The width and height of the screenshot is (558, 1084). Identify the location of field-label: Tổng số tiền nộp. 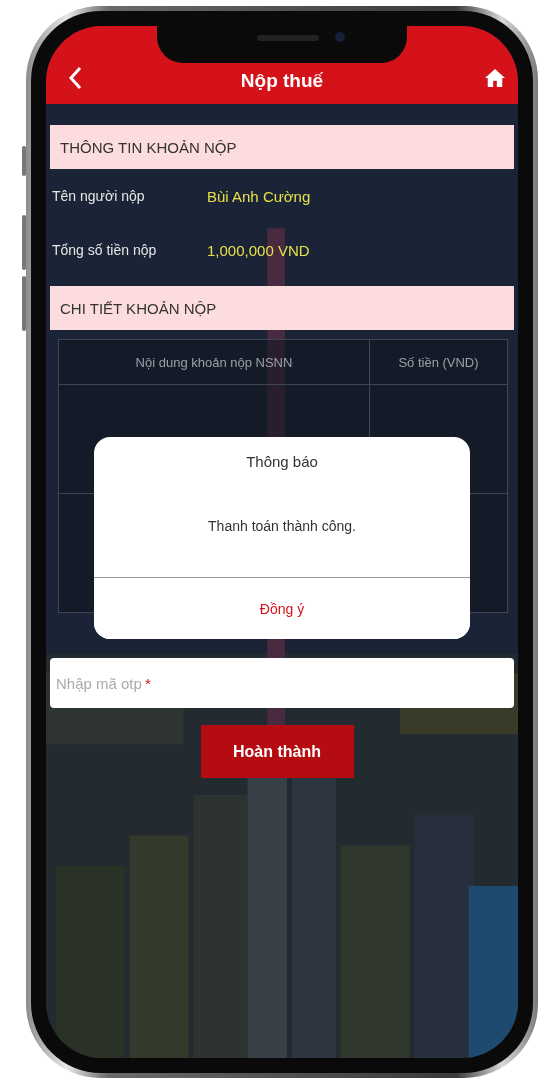
(104, 250).